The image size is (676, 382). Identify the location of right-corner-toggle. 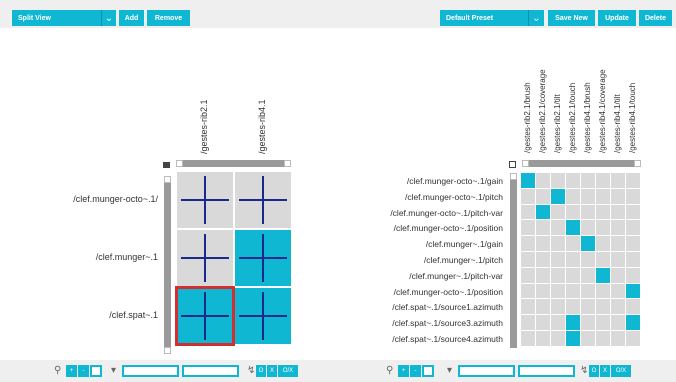
(512, 164).